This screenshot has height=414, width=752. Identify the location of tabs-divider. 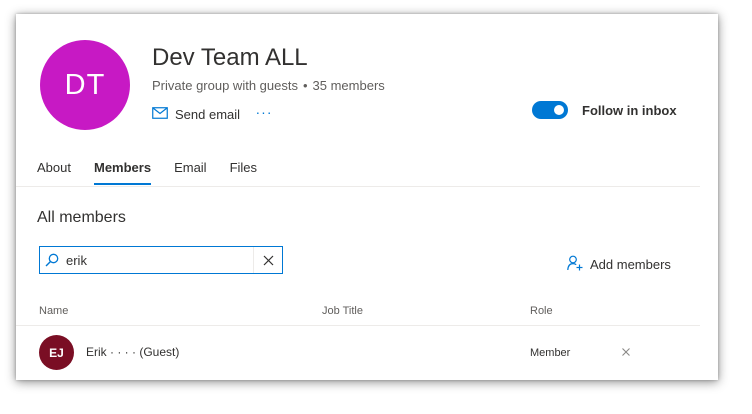
(358, 186).